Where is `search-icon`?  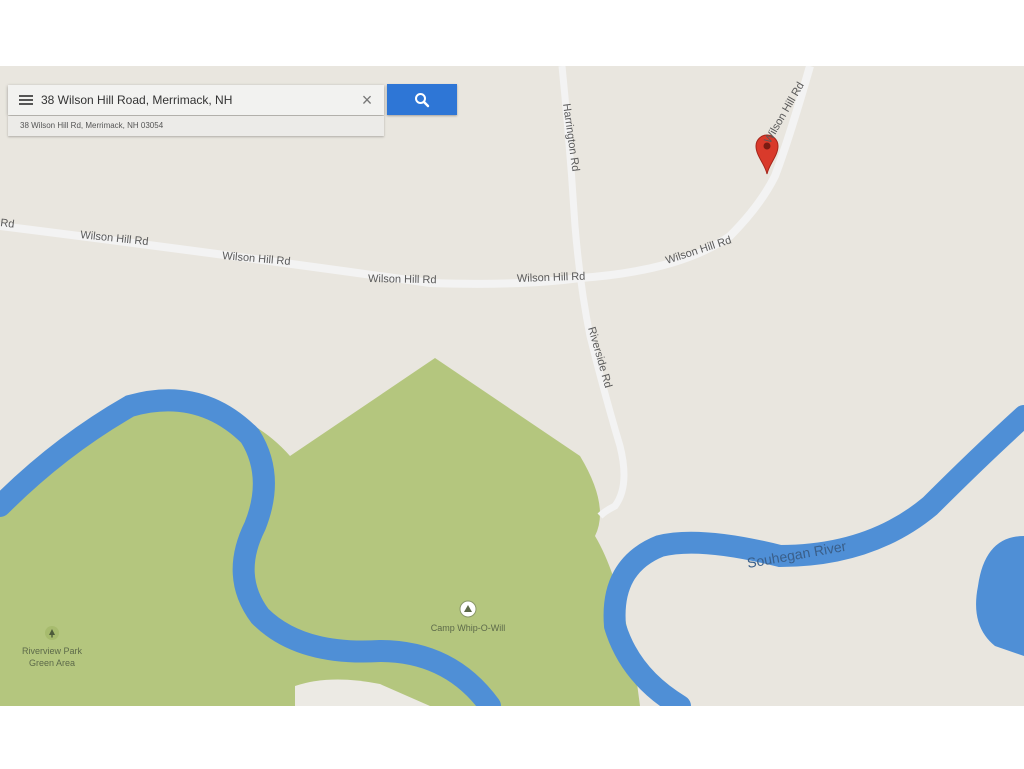 search-icon is located at coordinates (422, 99).